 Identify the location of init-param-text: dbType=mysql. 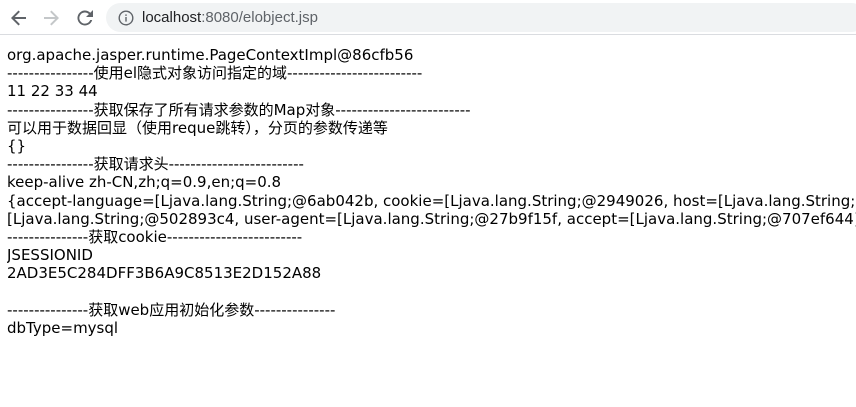
(63, 327).